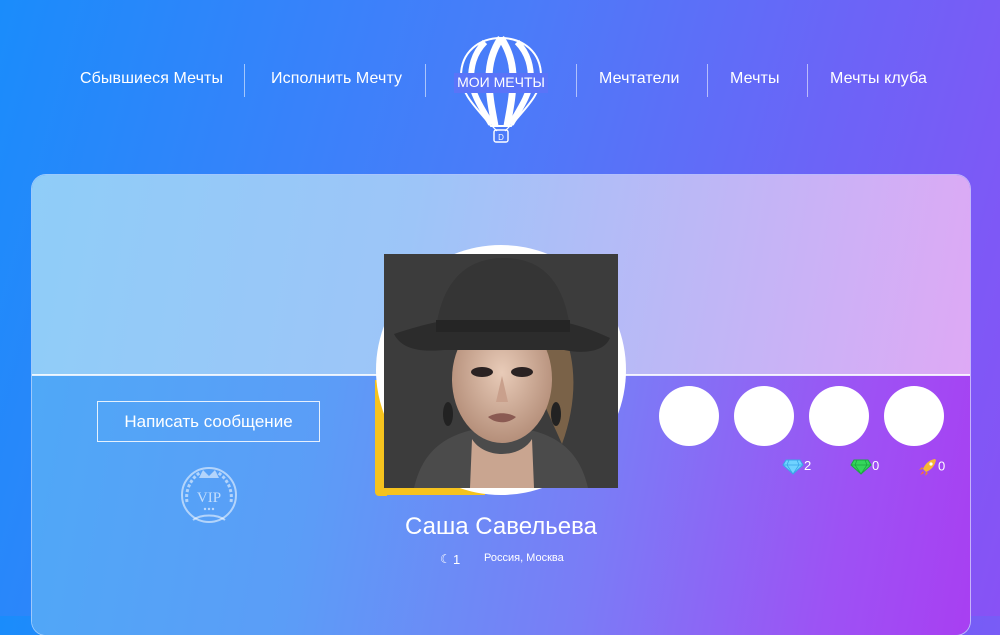 The image size is (1000, 635). What do you see at coordinates (524, 558) in the screenshot?
I see `profile-location: Россия, Москва` at bounding box center [524, 558].